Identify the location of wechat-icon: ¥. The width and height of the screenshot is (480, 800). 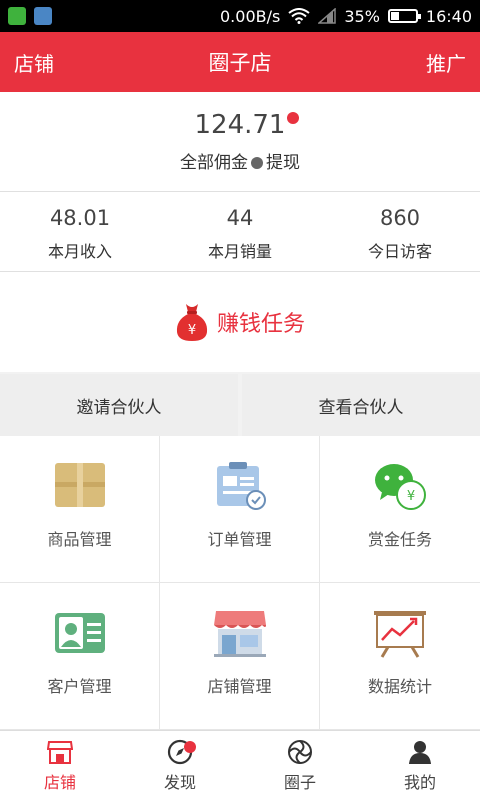
(400, 487).